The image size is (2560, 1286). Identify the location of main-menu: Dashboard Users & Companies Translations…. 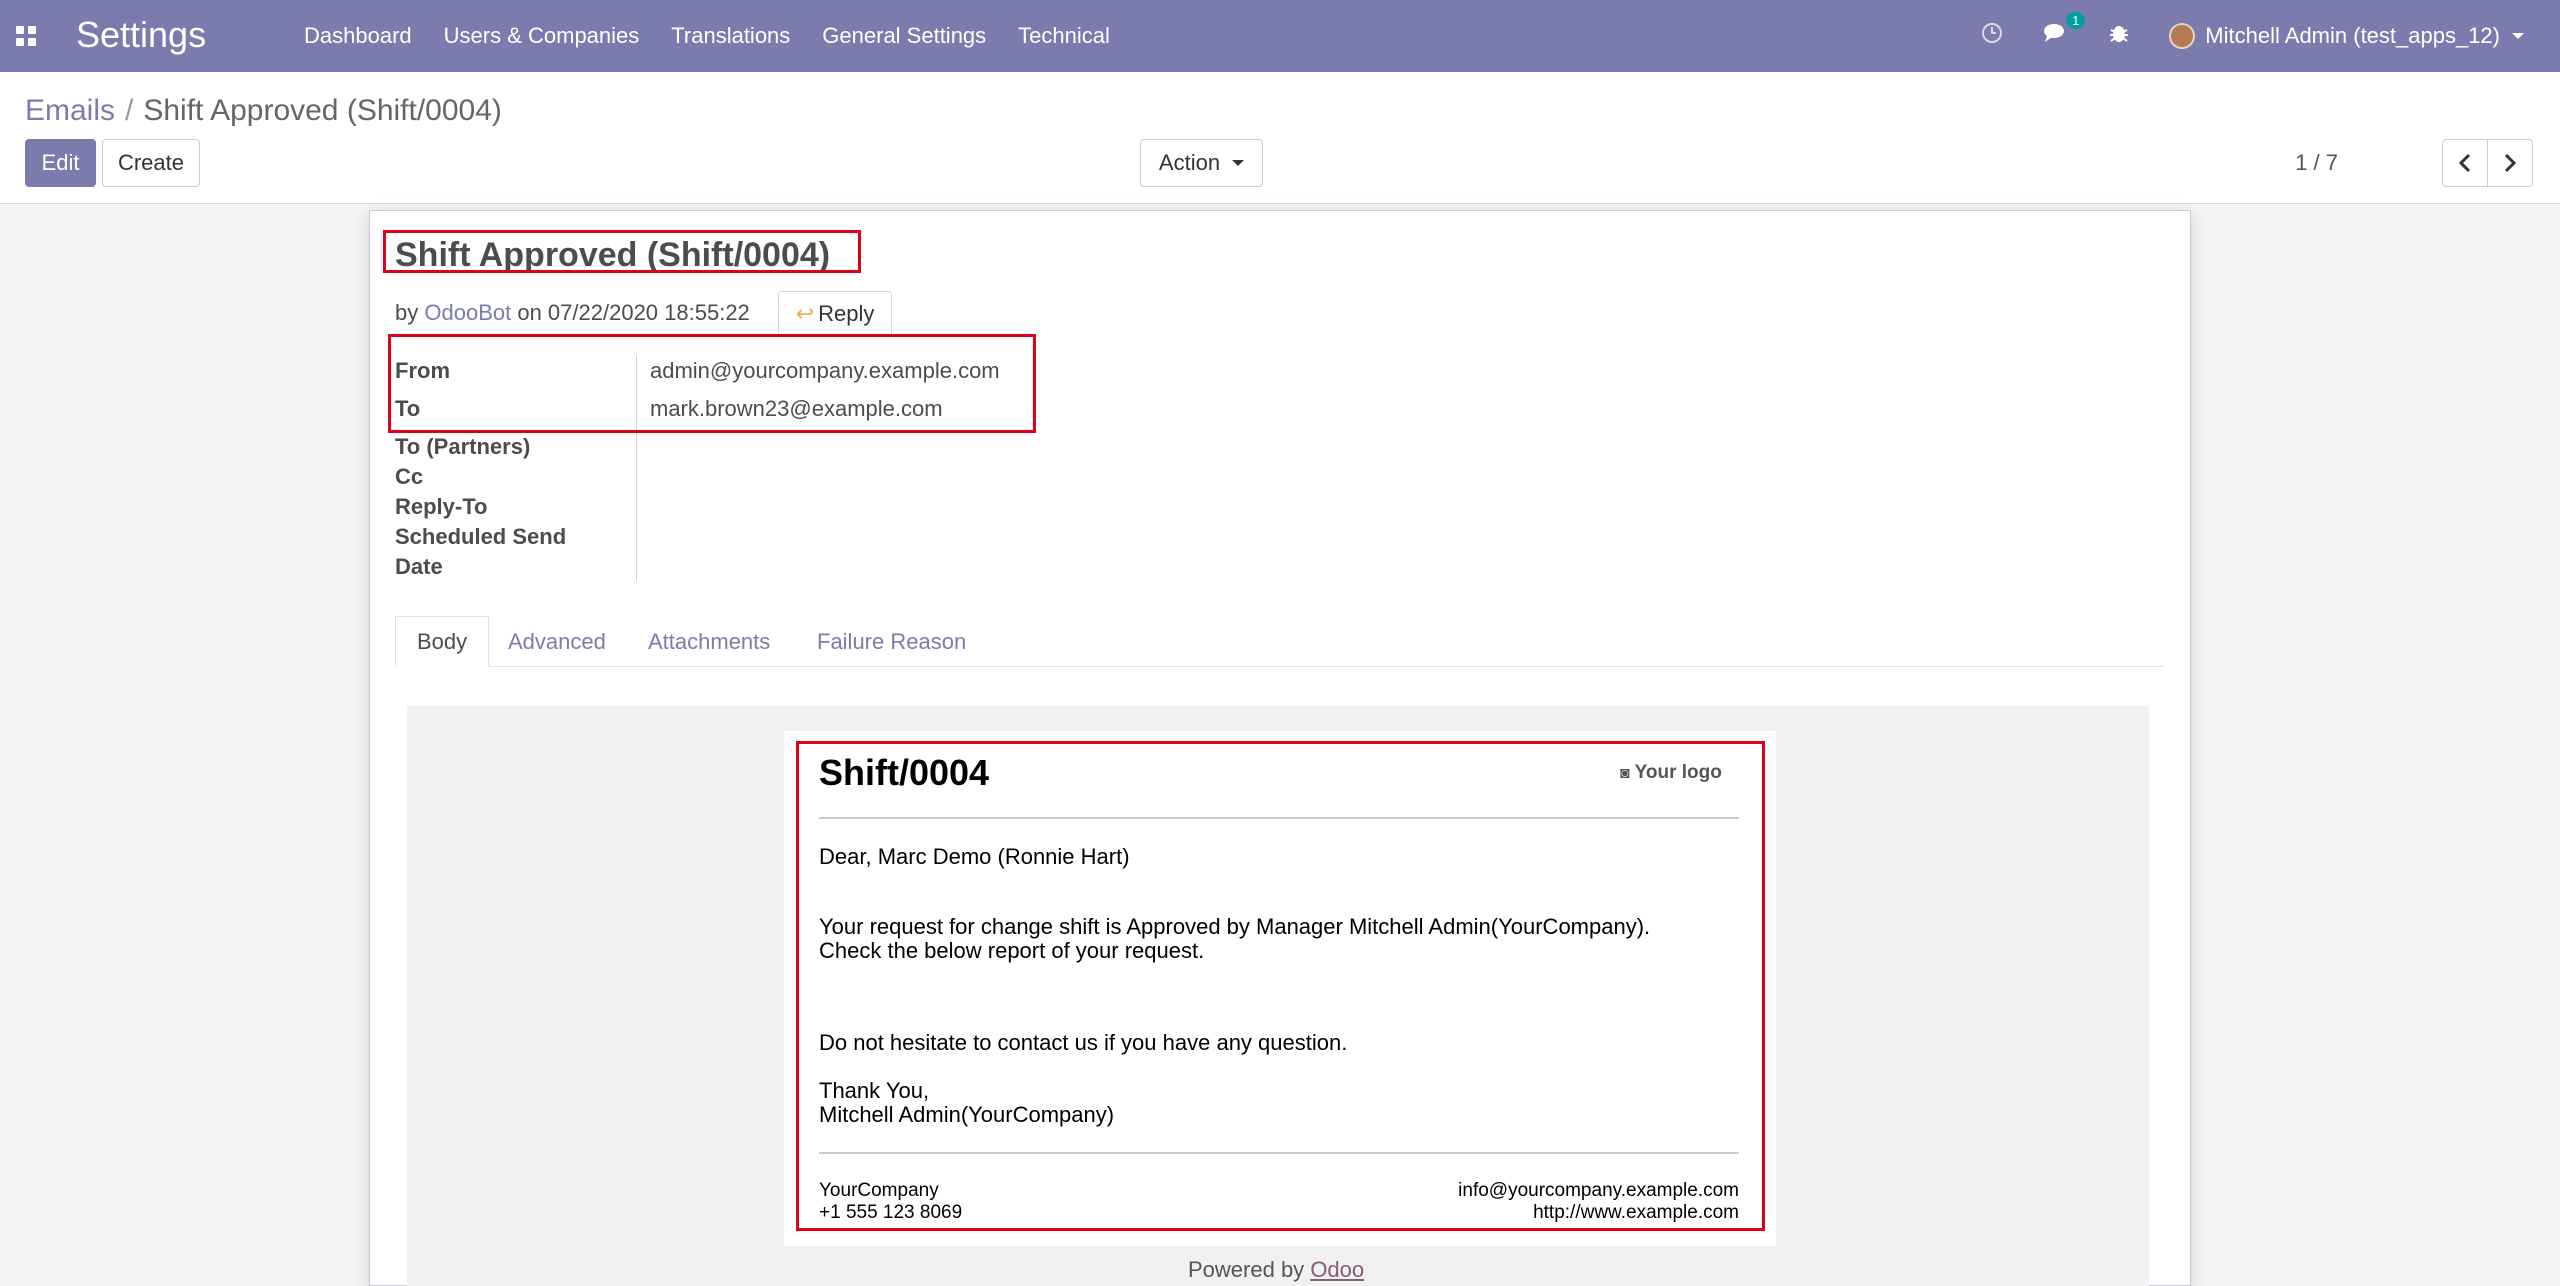
(723, 36).